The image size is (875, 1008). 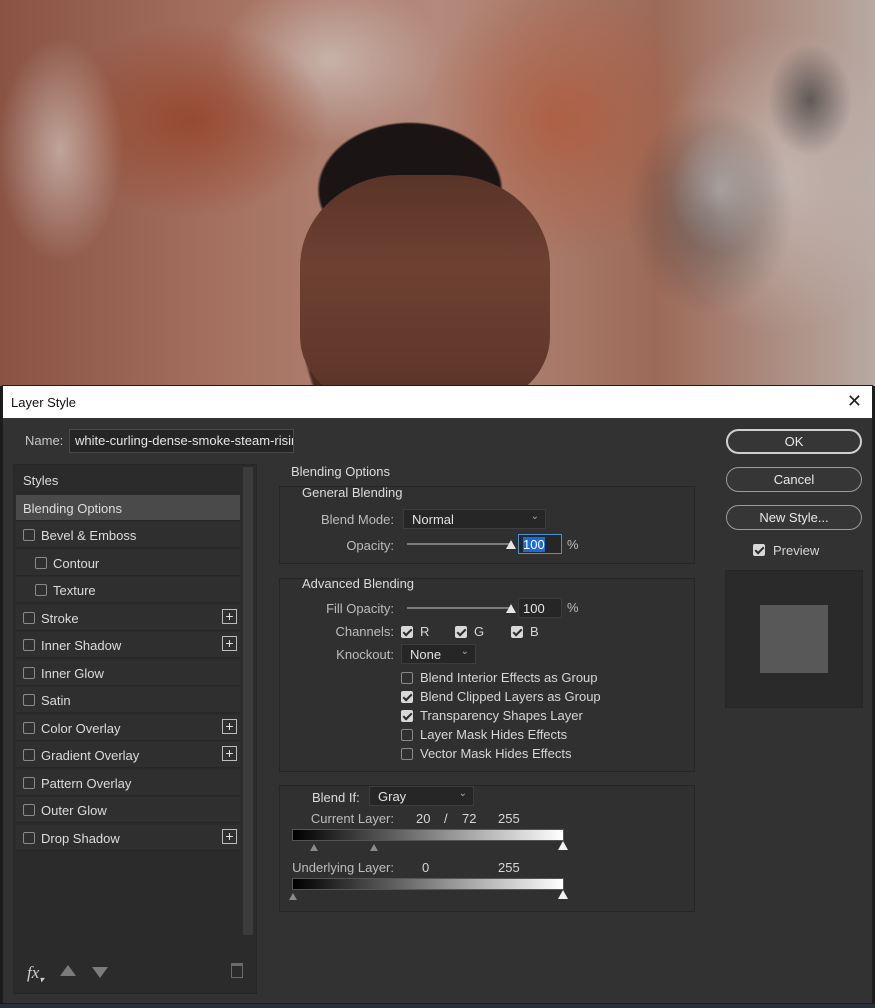 I want to click on current-layer-low-split-thumb, so click(x=314, y=847).